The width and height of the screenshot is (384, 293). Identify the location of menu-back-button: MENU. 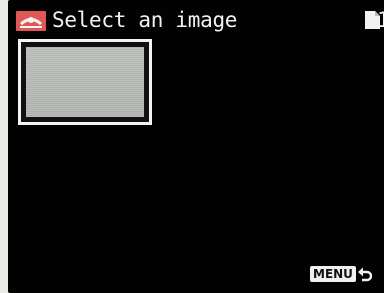
(341, 272).